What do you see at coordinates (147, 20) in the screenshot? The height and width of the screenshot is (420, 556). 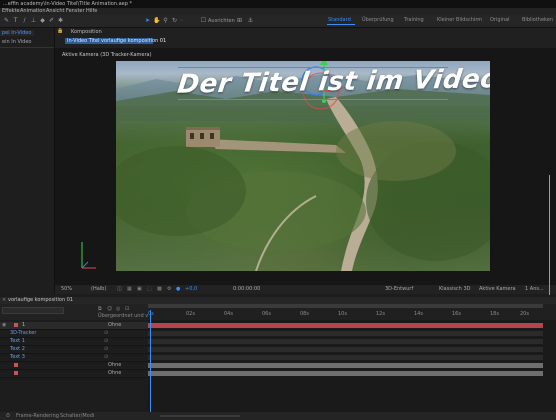 I see `selection-tool-icon: ➤` at bounding box center [147, 20].